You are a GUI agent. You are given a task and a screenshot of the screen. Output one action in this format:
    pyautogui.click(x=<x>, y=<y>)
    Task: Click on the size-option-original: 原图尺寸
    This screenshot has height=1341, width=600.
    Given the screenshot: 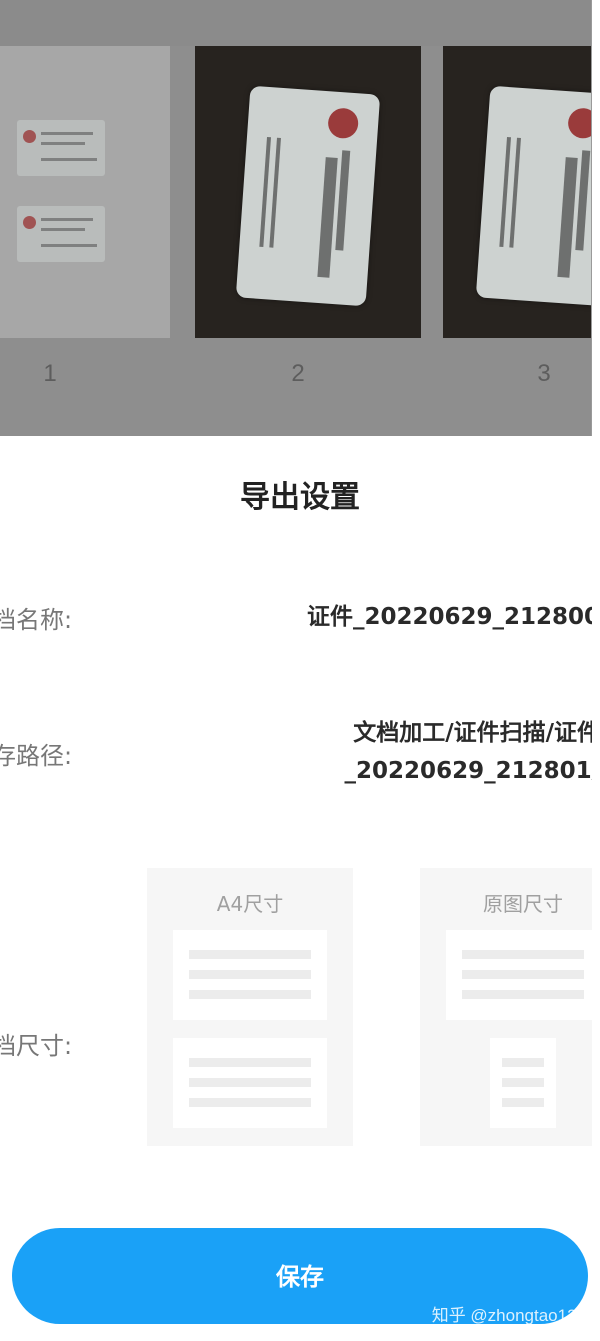 What is the action you would take?
    pyautogui.click(x=510, y=1007)
    